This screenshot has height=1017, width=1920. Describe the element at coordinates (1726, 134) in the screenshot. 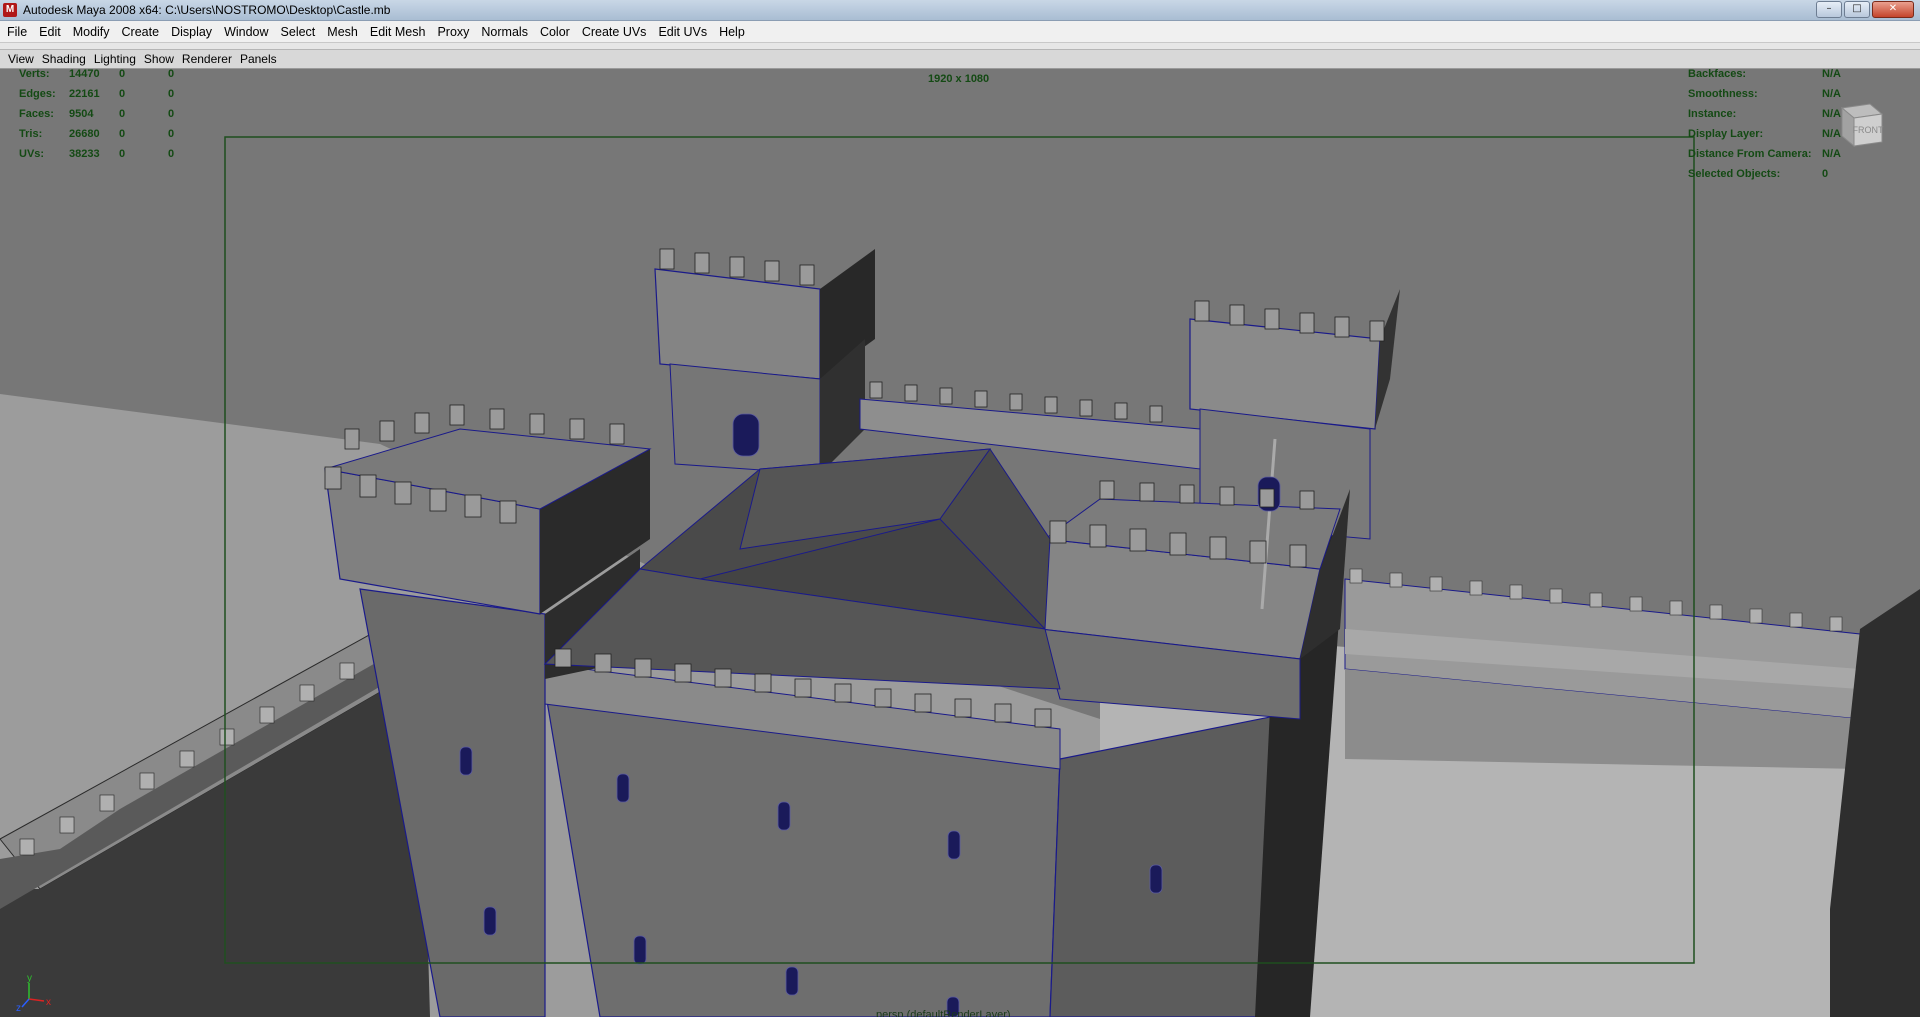

I see `hud-label: Display Layer:` at that location.